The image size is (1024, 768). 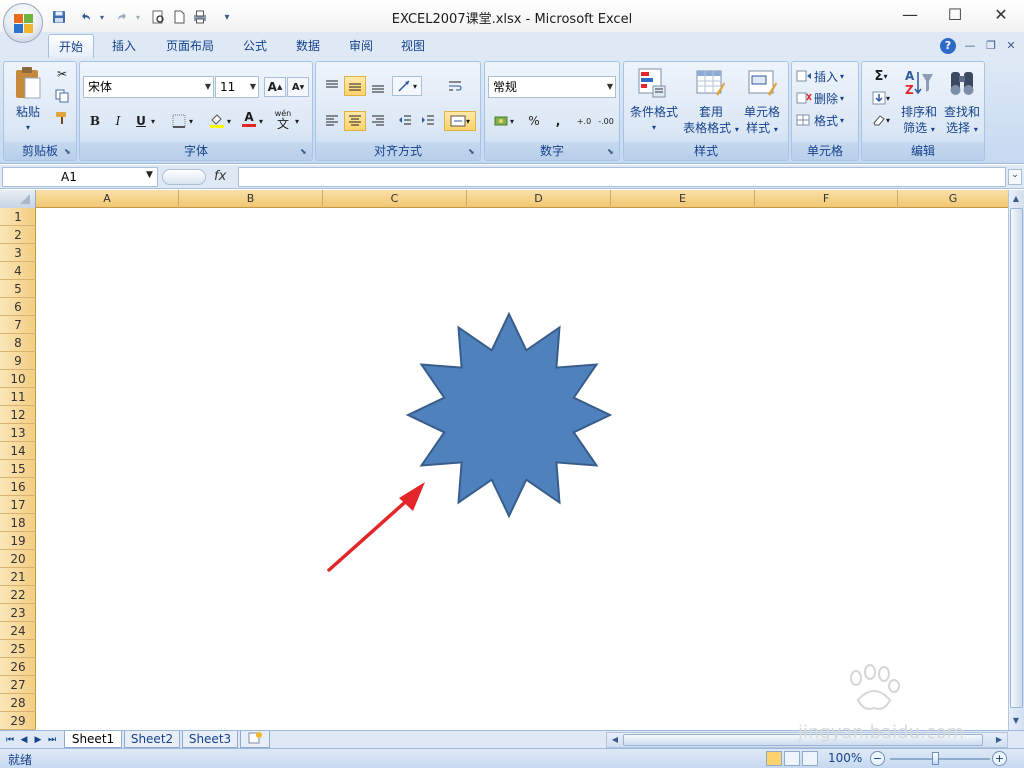 What do you see at coordinates (407, 86) in the screenshot?
I see `orientation-icon: ▾` at bounding box center [407, 86].